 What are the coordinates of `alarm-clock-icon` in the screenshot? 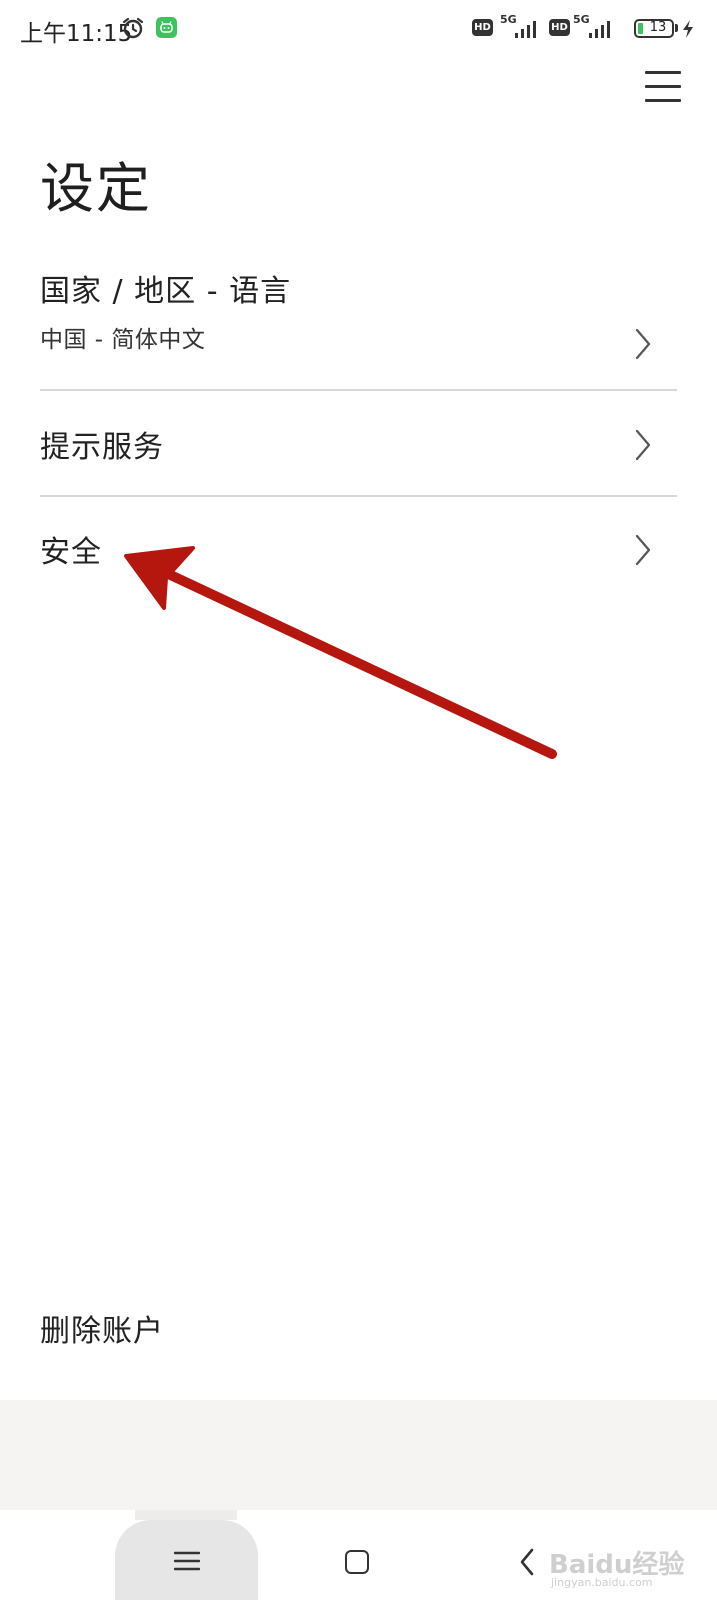 It's located at (133, 28).